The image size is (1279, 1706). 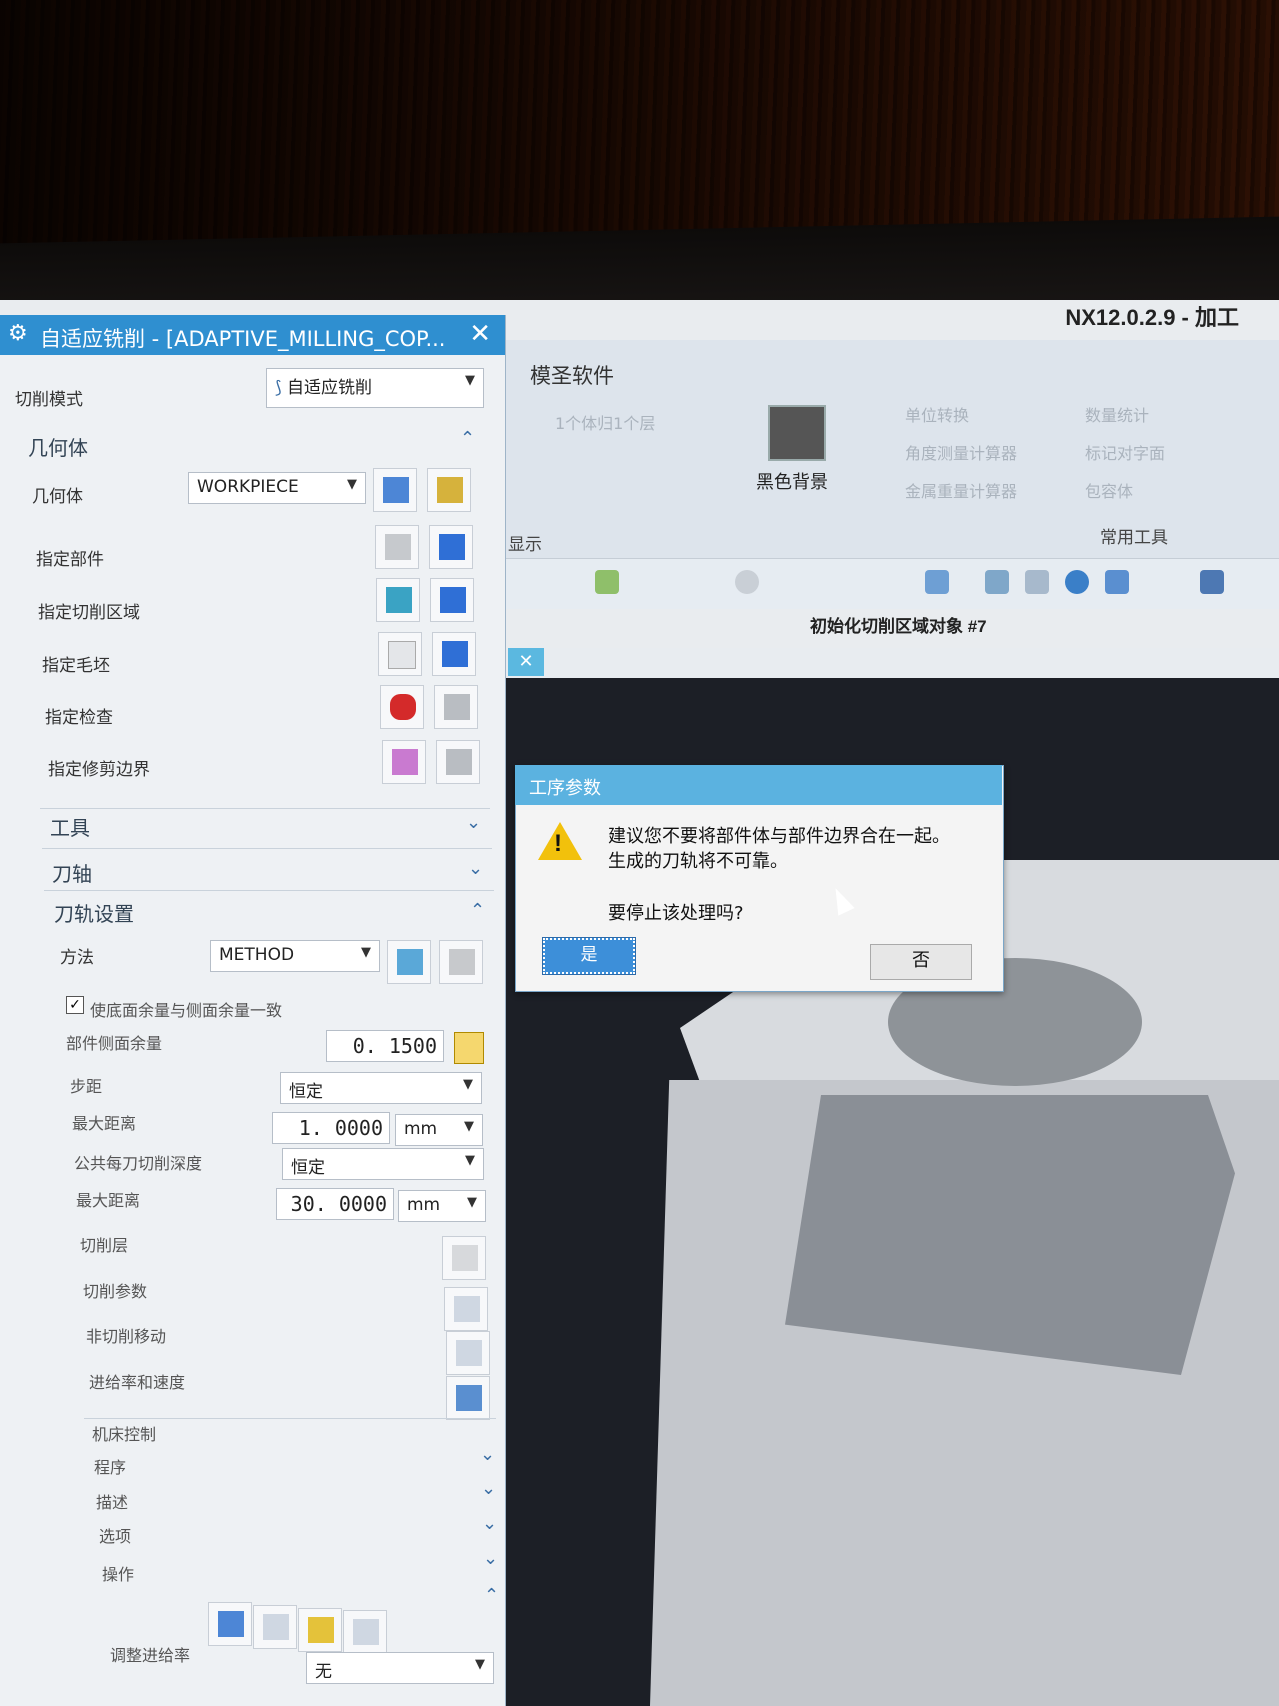 What do you see at coordinates (257, 955) in the screenshot?
I see `method-value: METHOD` at bounding box center [257, 955].